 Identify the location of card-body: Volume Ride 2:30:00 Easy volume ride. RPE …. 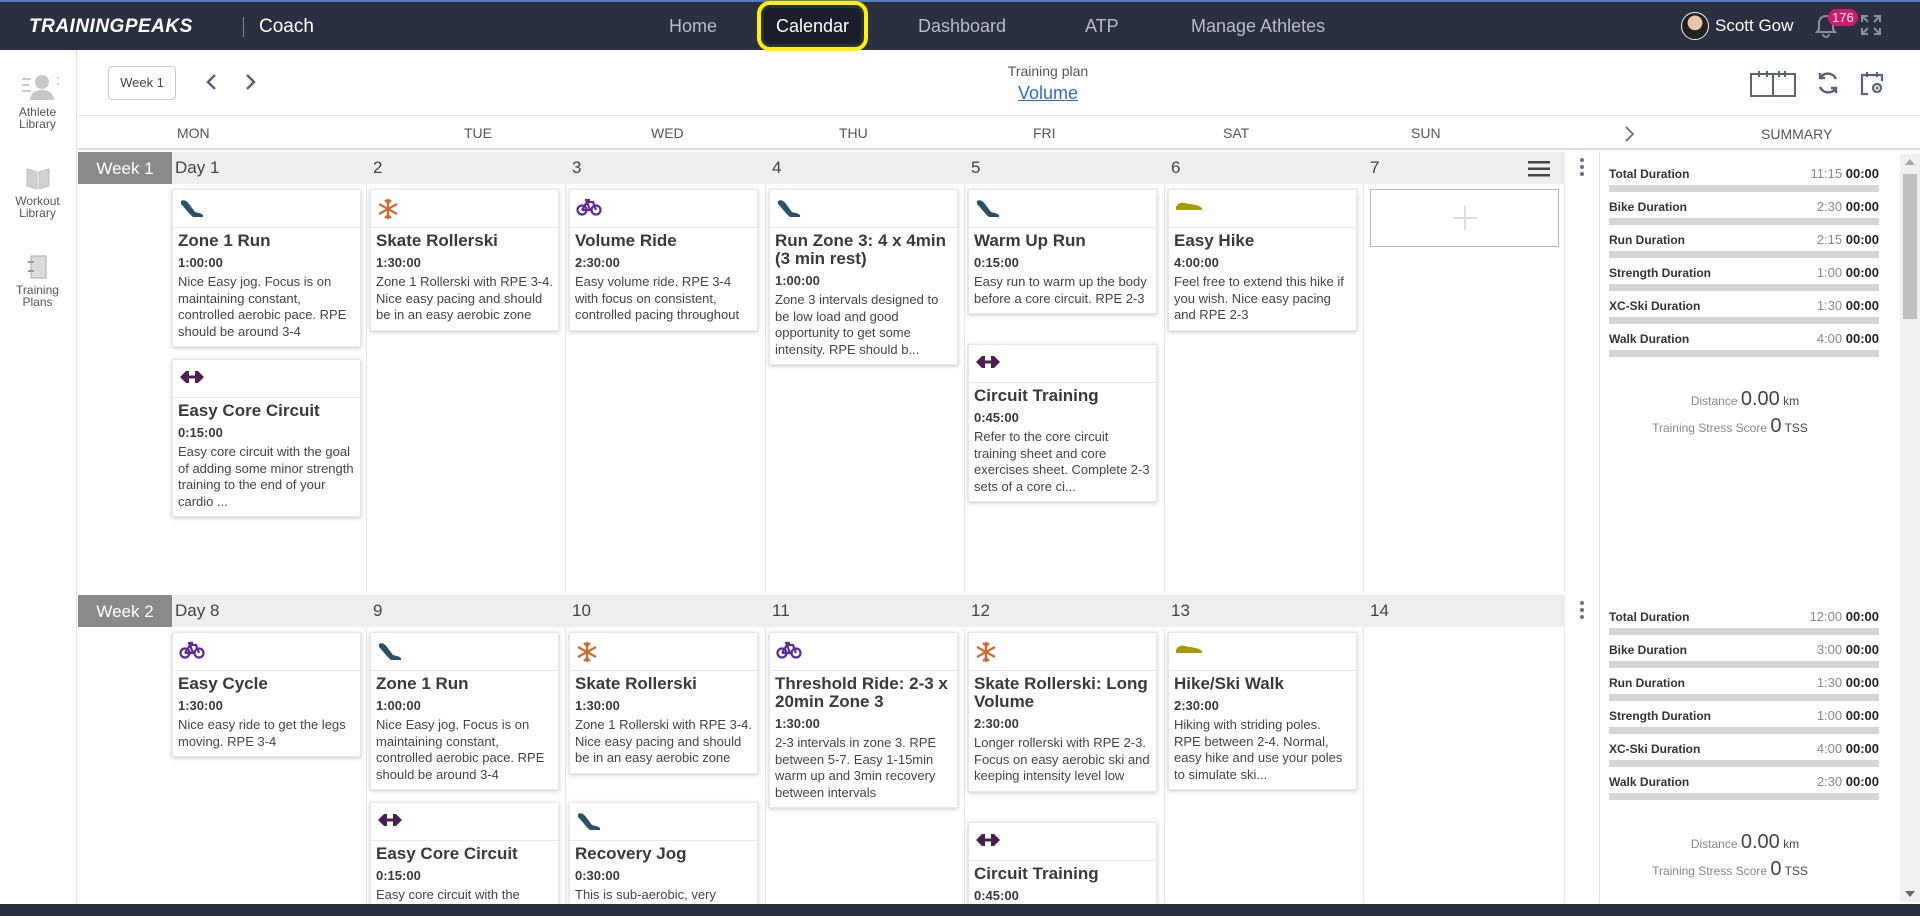
(663, 279).